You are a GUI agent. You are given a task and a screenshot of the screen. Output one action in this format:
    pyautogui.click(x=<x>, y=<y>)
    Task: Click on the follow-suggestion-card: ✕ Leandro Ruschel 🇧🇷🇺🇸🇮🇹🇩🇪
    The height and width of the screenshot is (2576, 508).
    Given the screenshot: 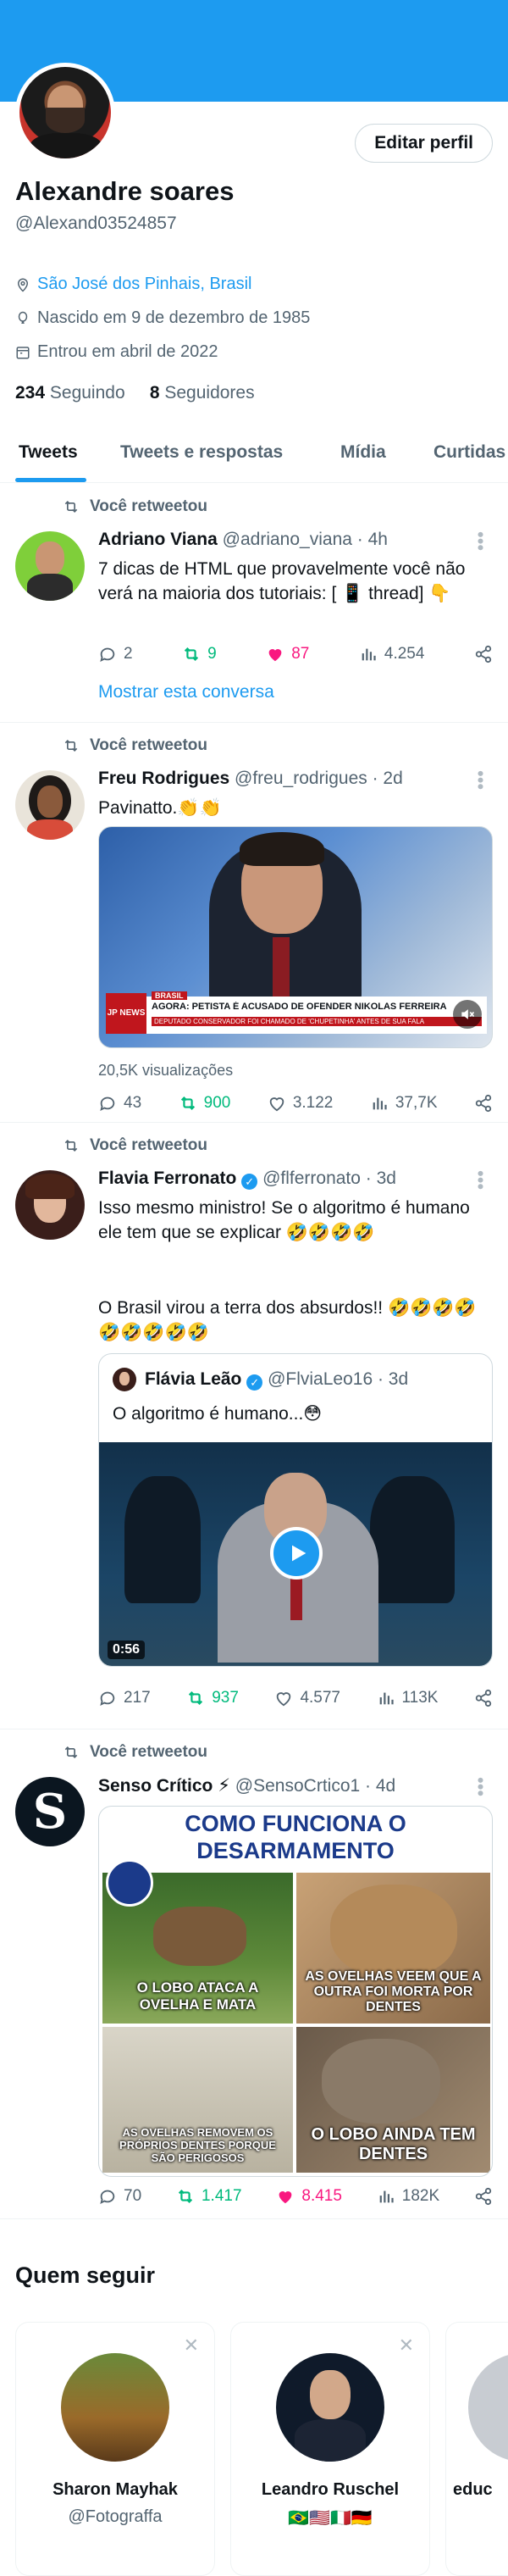 What is the action you would take?
    pyautogui.click(x=330, y=2449)
    